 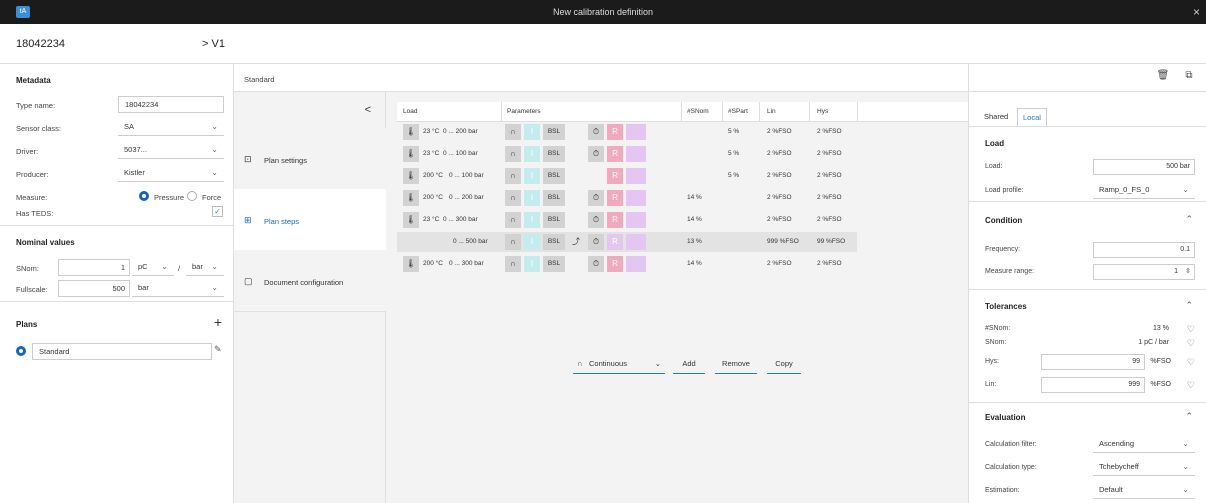 I want to click on plan-name-input: Standard, so click(x=122, y=351).